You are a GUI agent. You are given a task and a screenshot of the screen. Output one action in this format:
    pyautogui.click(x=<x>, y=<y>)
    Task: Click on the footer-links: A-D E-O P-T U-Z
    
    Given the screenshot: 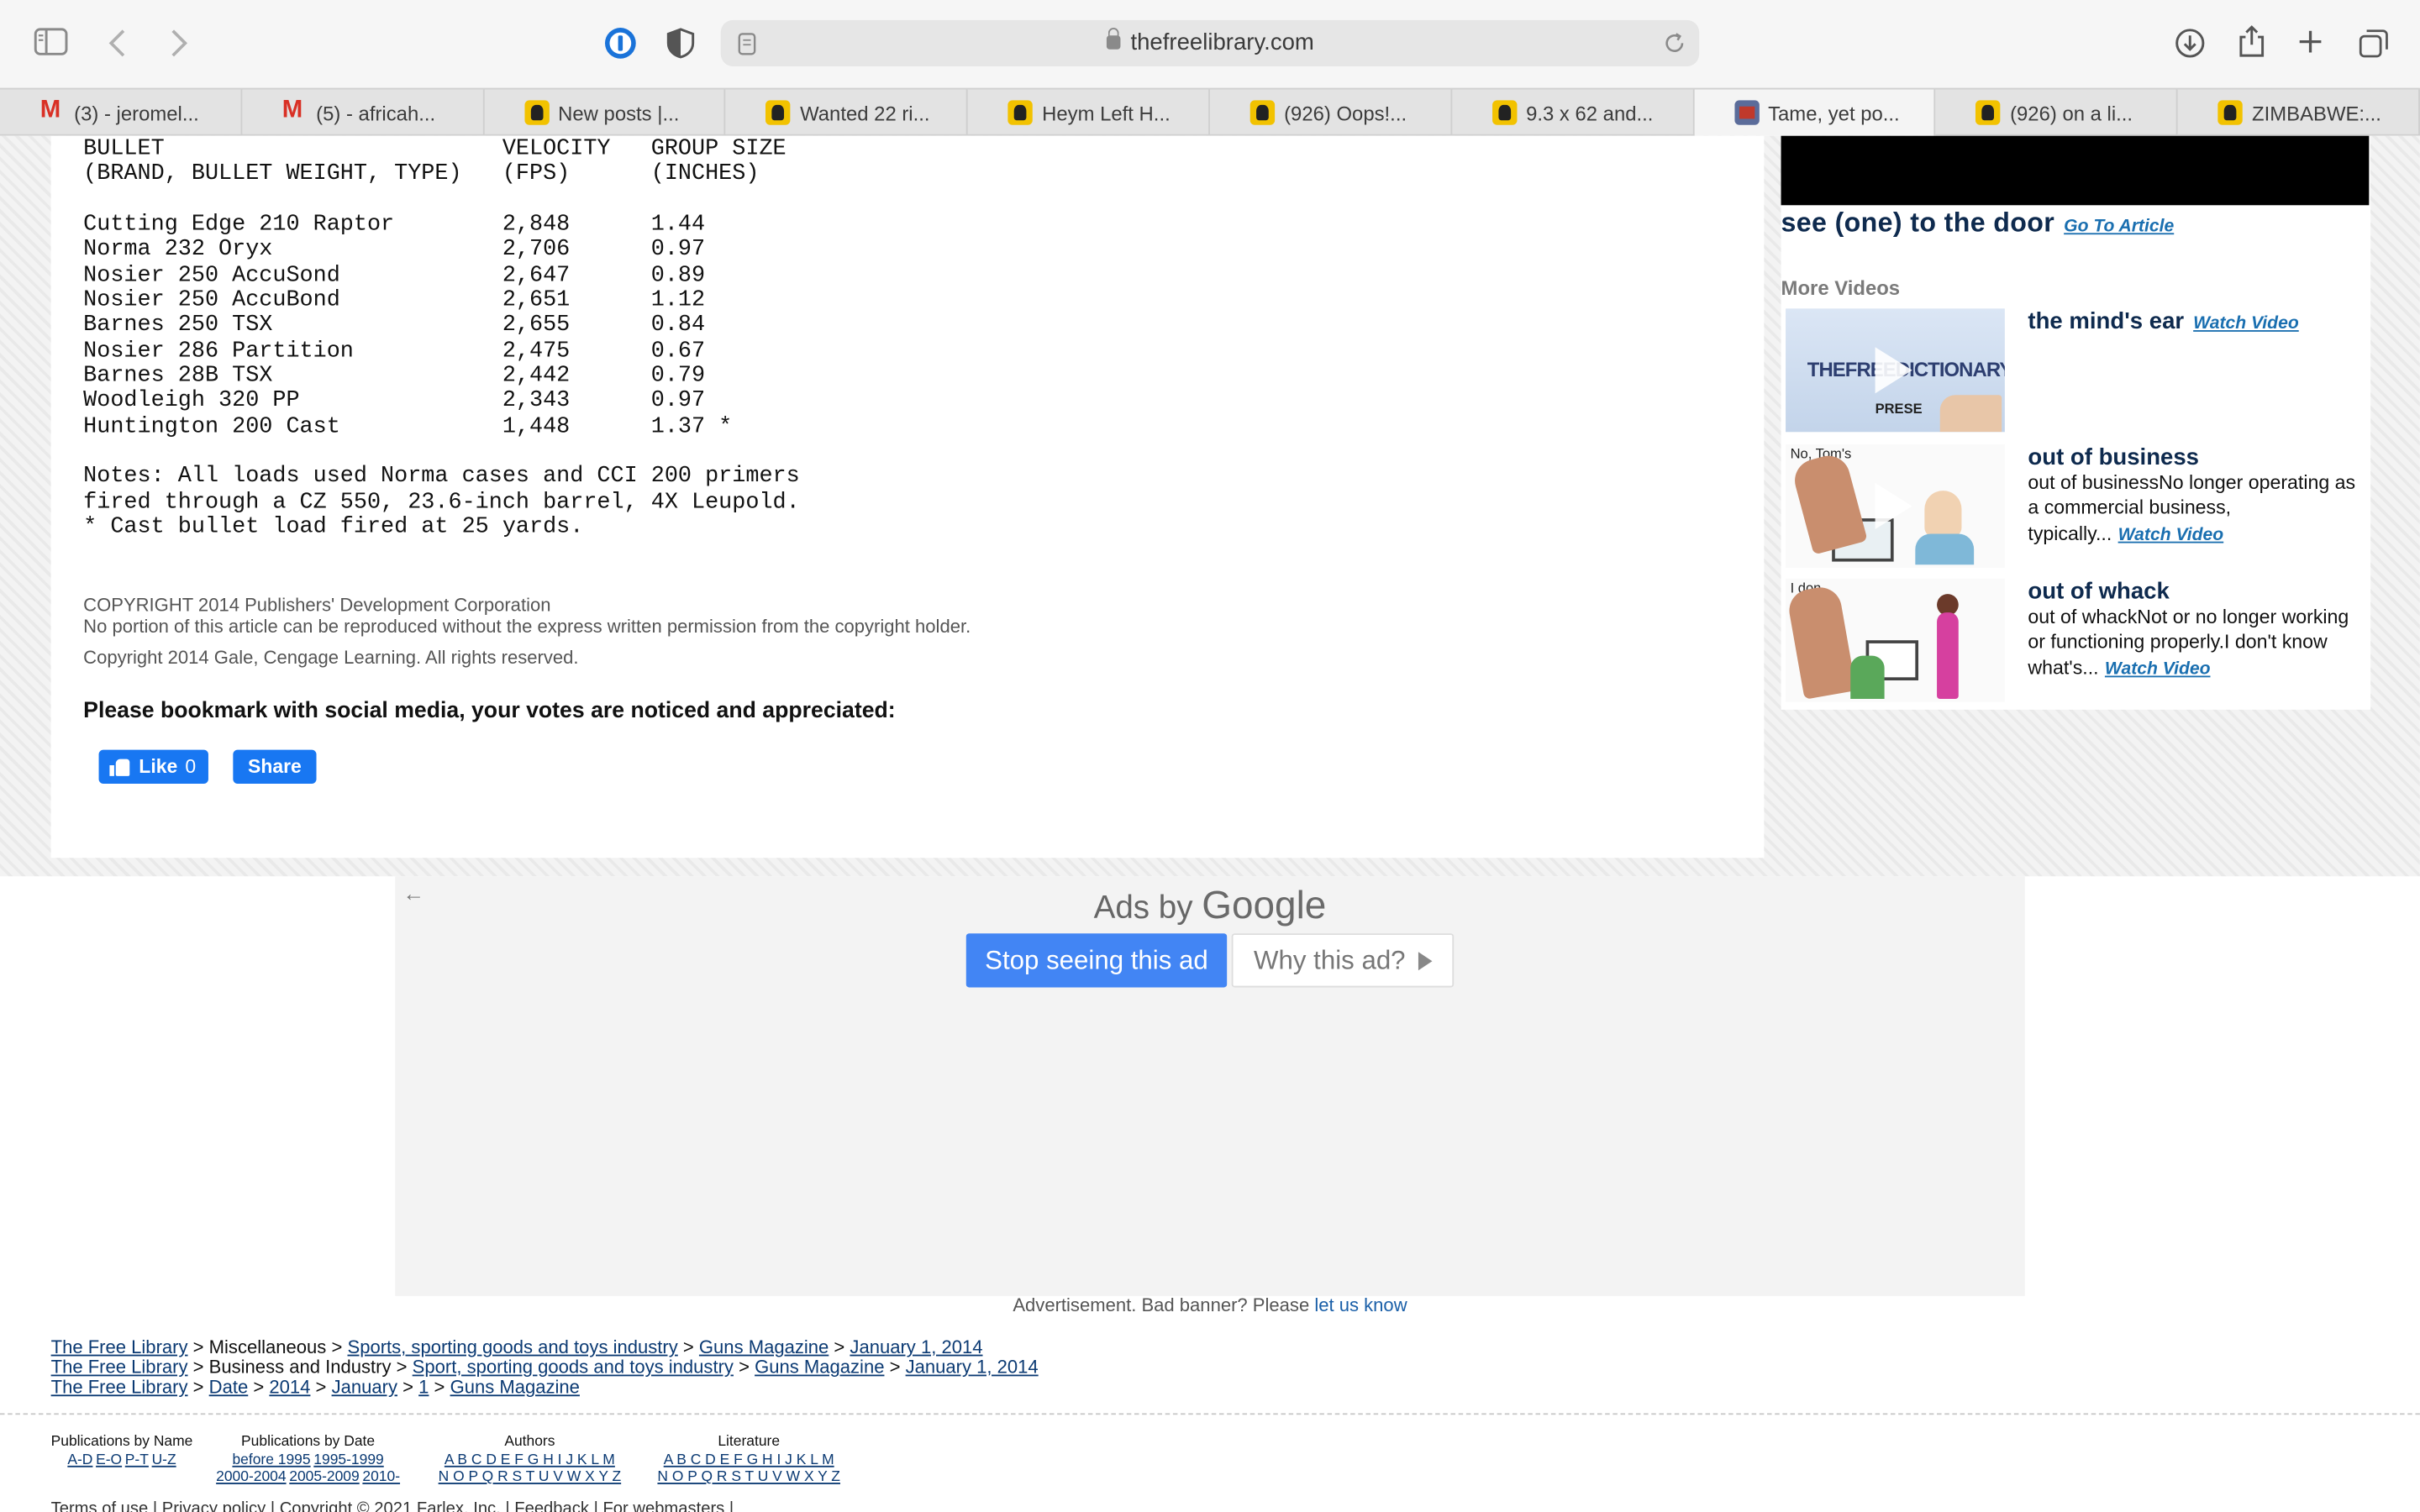 What is the action you would take?
    pyautogui.click(x=122, y=1459)
    